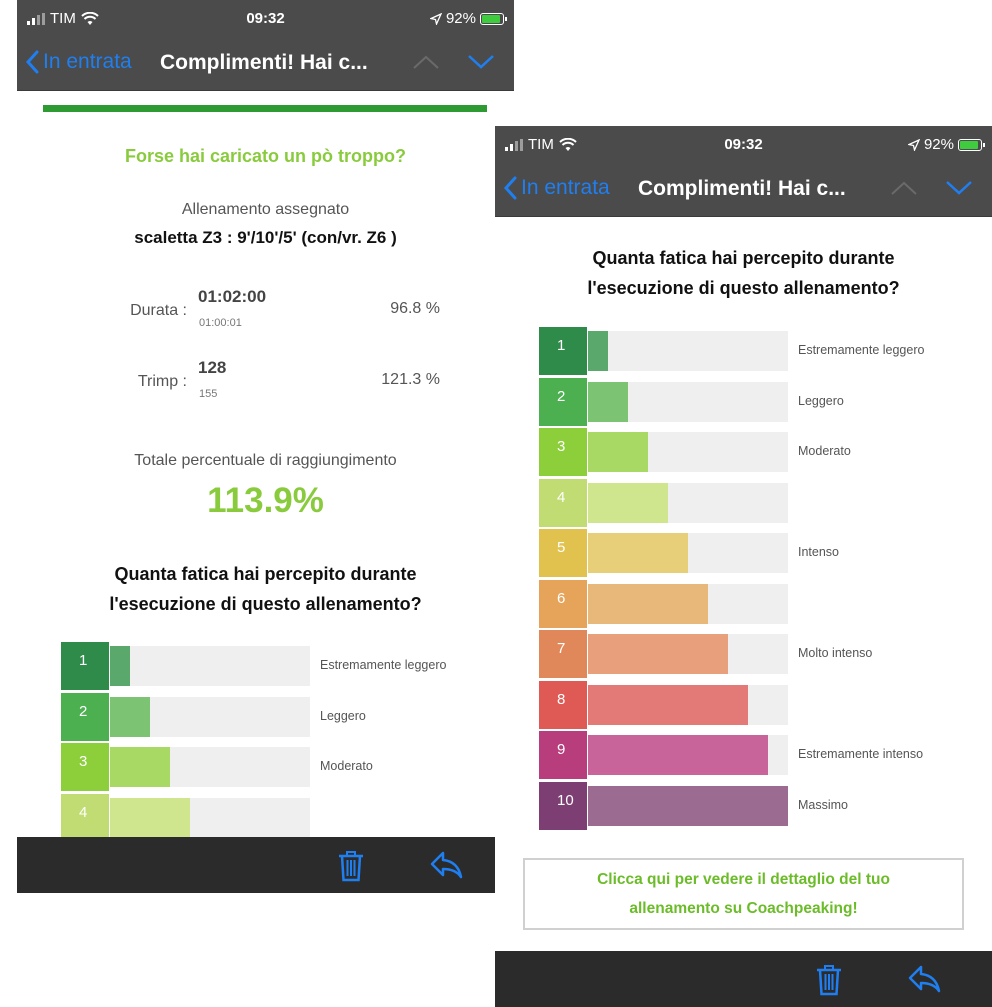 This screenshot has height=1007, width=992. Describe the element at coordinates (162, 381) in the screenshot. I see `metric-label: Trimp :` at that location.